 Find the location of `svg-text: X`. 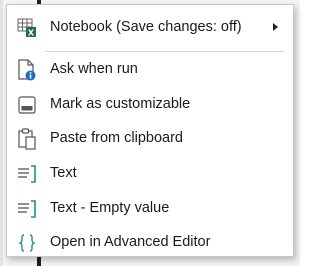

svg-text: X is located at coordinates (31, 33).